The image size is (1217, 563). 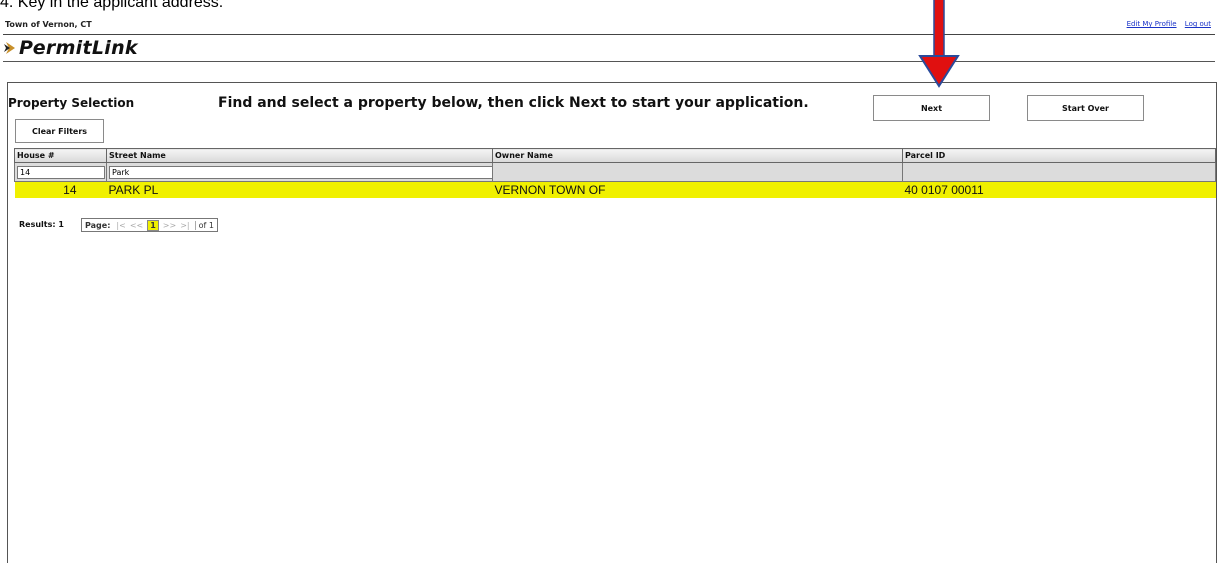 What do you see at coordinates (136, 225) in the screenshot?
I see `prev-page-button: <<` at bounding box center [136, 225].